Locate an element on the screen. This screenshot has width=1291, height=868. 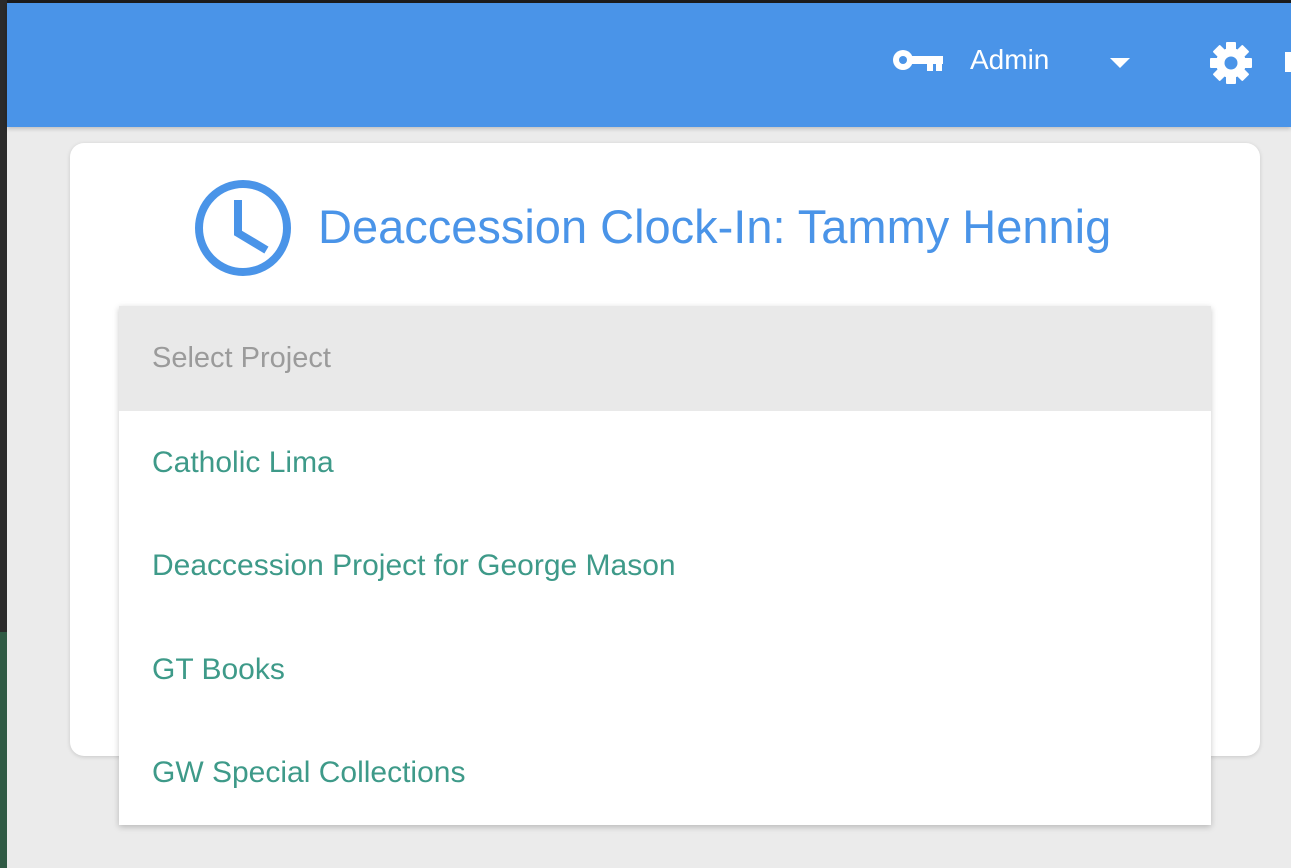
project-option-gw-special-collections: GW Special Collections is located at coordinates (665, 774).